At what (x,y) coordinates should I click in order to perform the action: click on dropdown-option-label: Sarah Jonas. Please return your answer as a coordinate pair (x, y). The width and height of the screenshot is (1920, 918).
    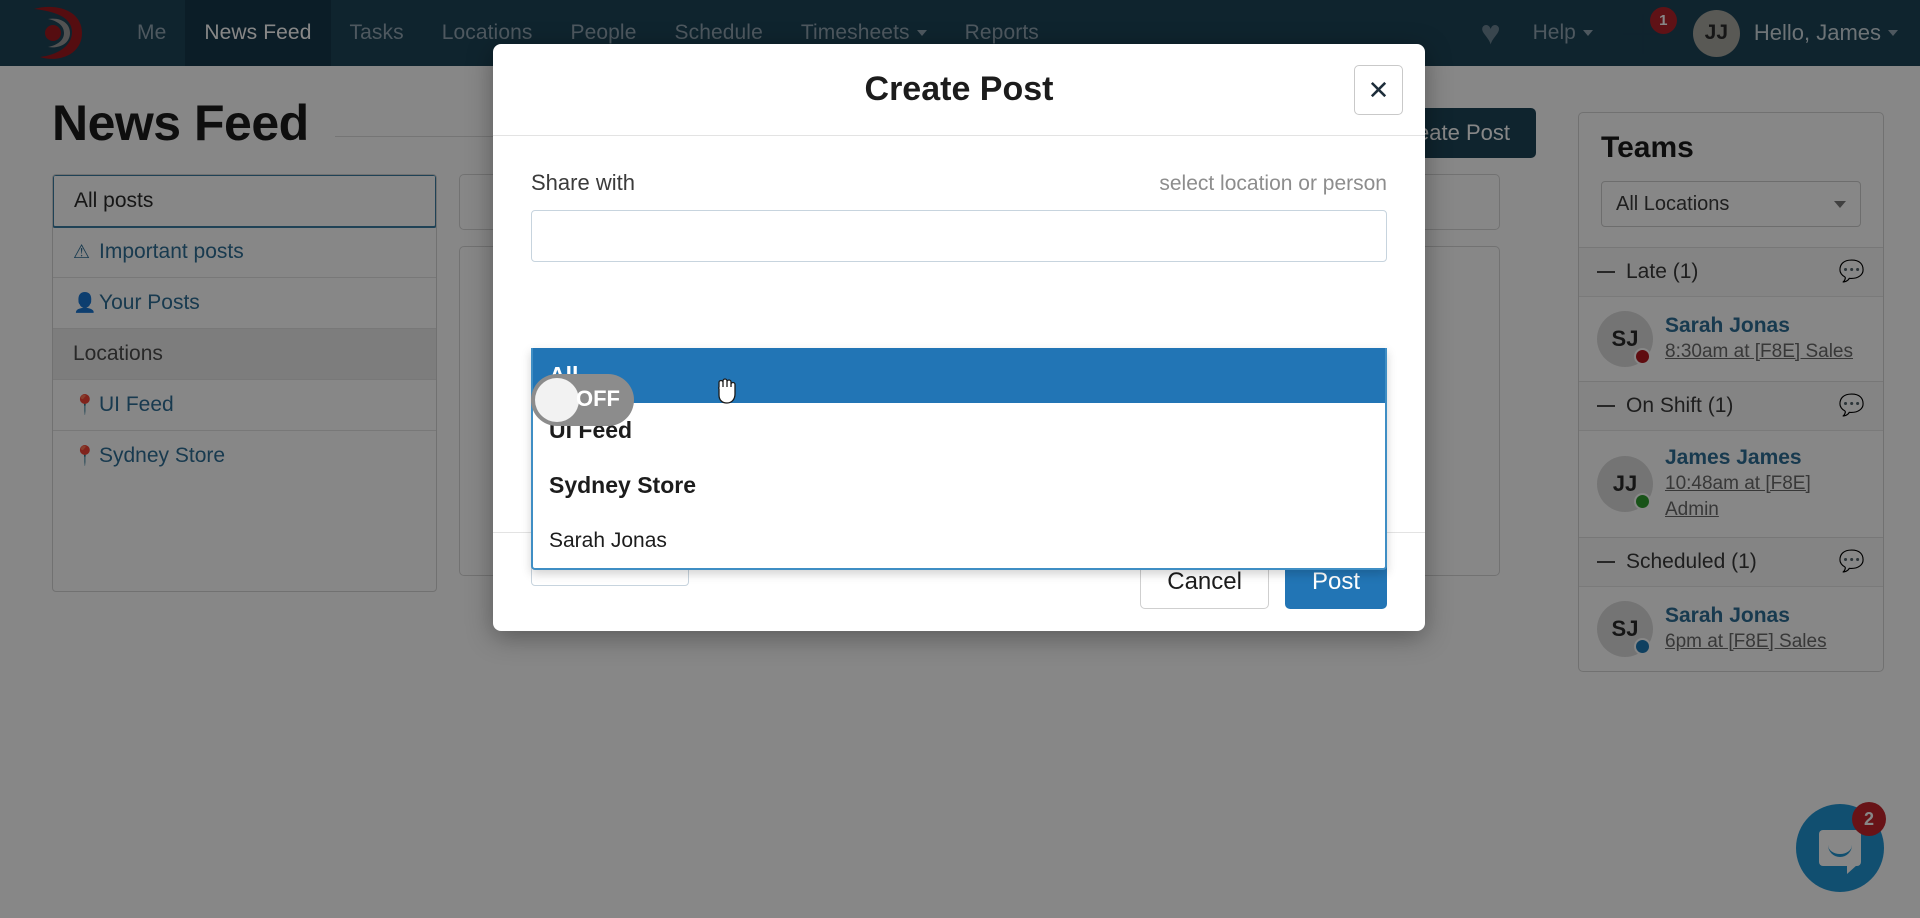
    Looking at the image, I should click on (608, 540).